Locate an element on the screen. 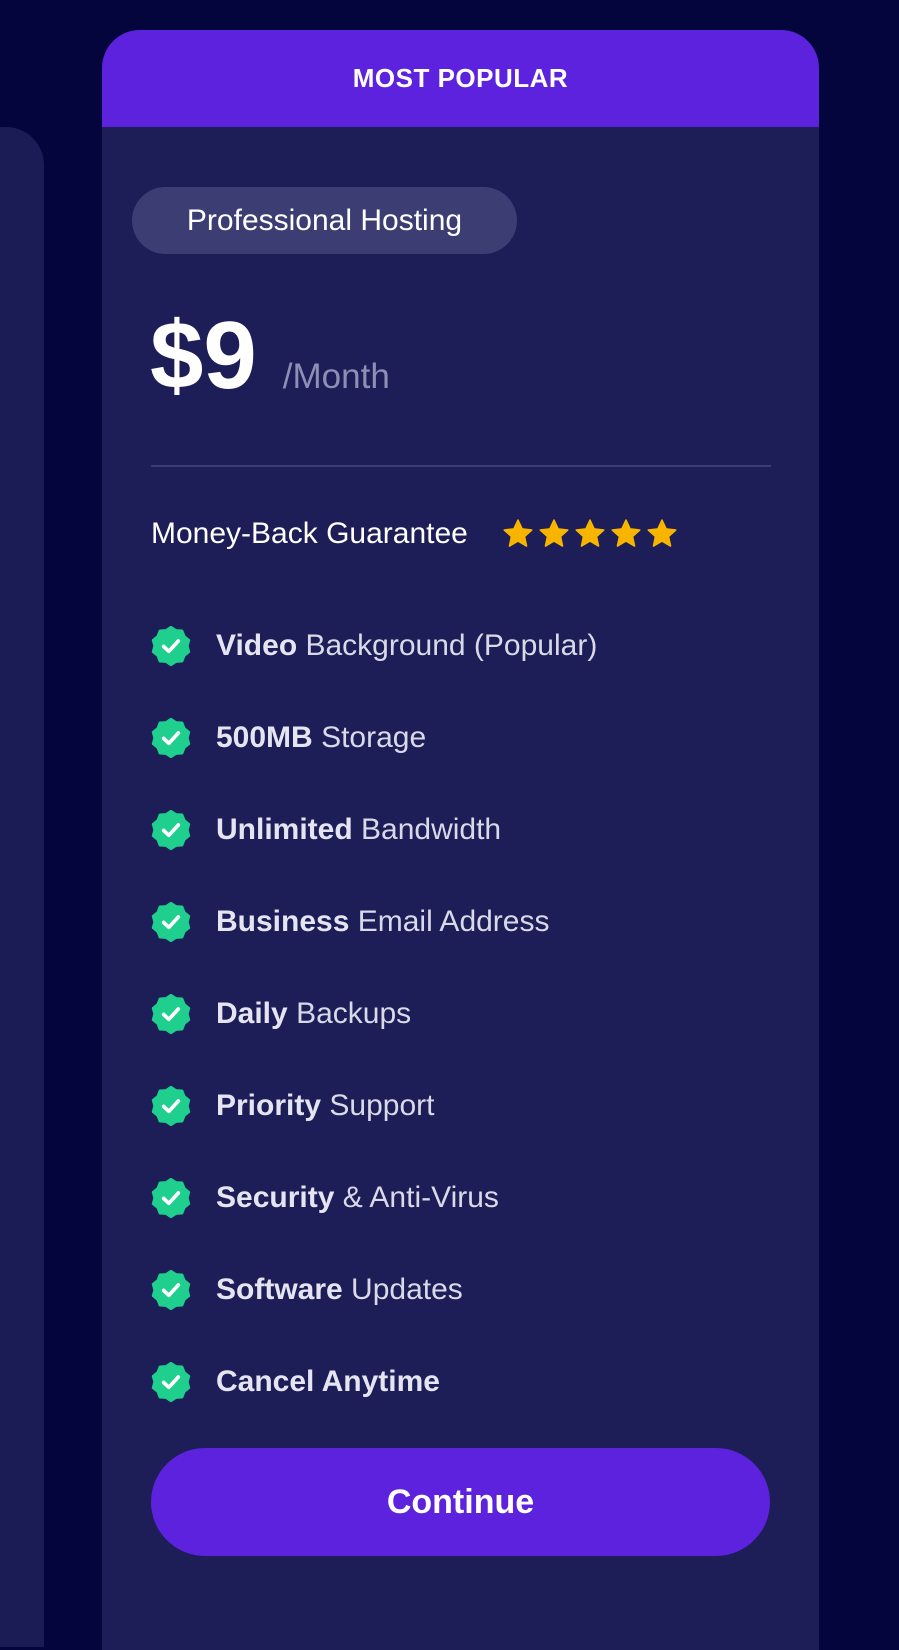 This screenshot has height=1650, width=899. feature-text: Priority Support is located at coordinates (325, 1106).